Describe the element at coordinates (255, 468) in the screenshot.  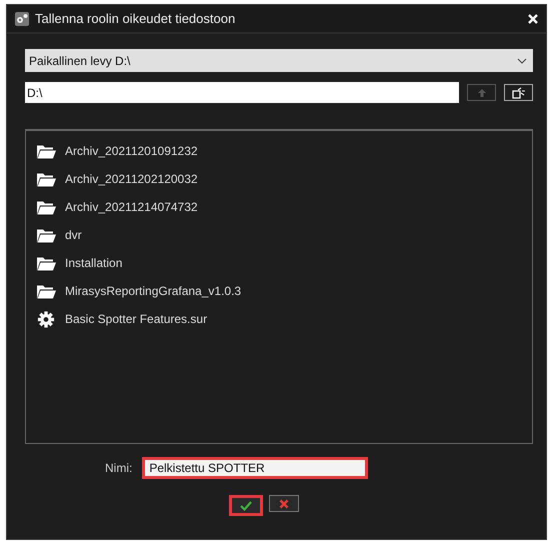
I see `name-field: Pelkistettu SPOTTER` at that location.